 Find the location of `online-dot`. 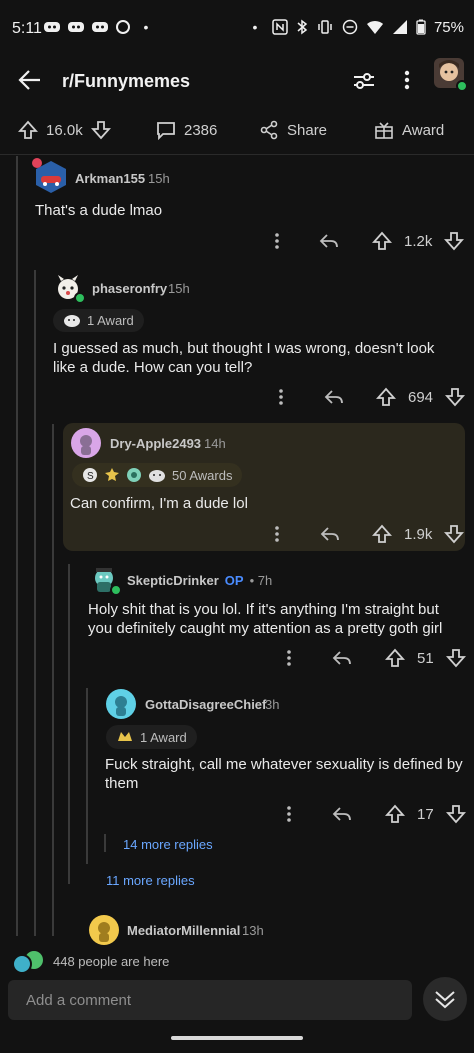

online-dot is located at coordinates (116, 590).